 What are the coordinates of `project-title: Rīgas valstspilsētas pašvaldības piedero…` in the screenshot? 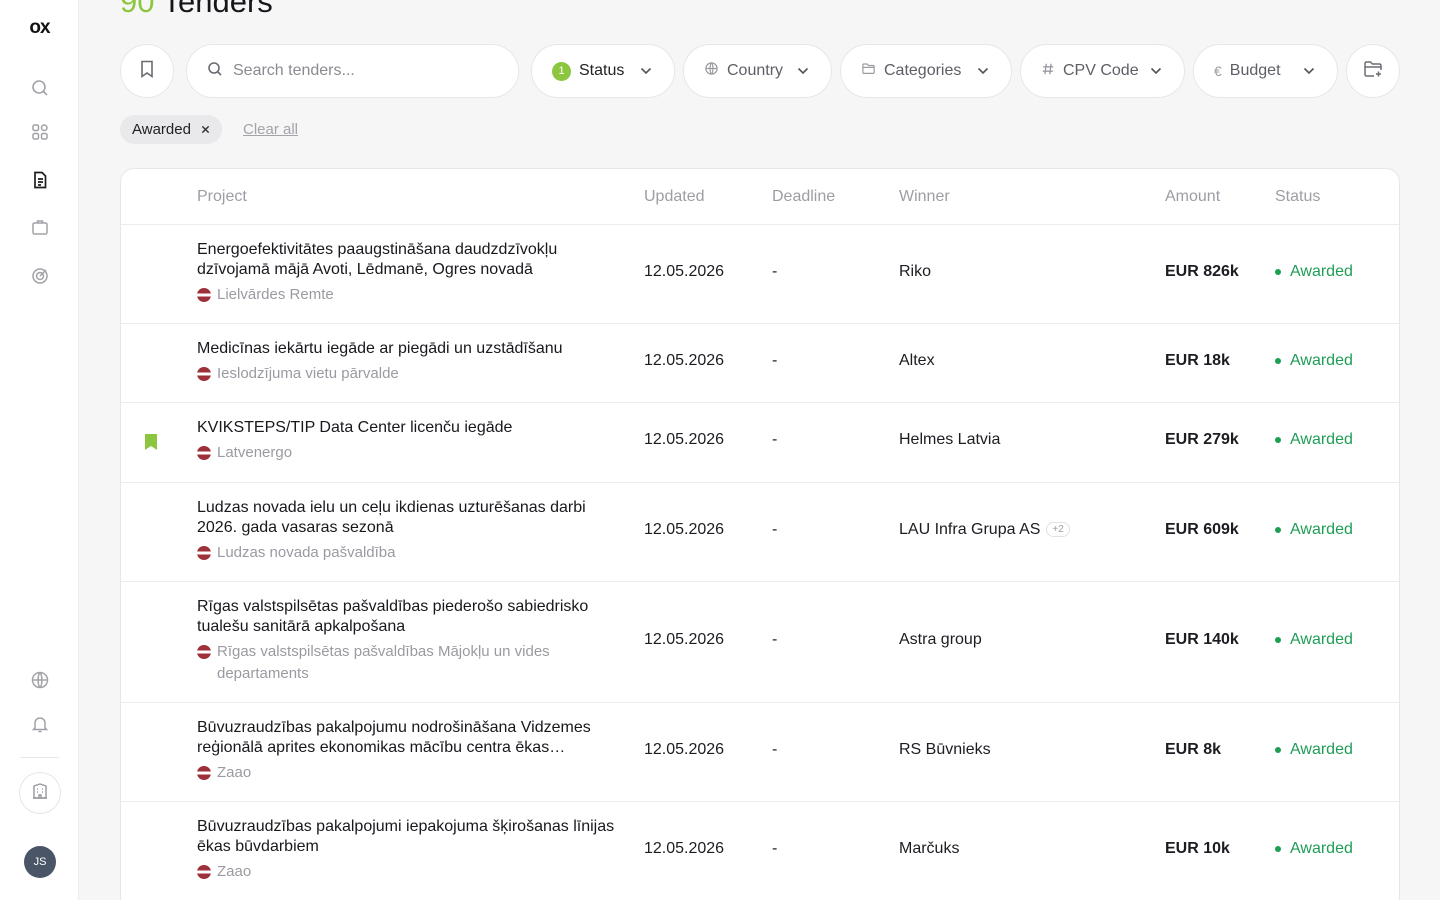 It's located at (407, 617).